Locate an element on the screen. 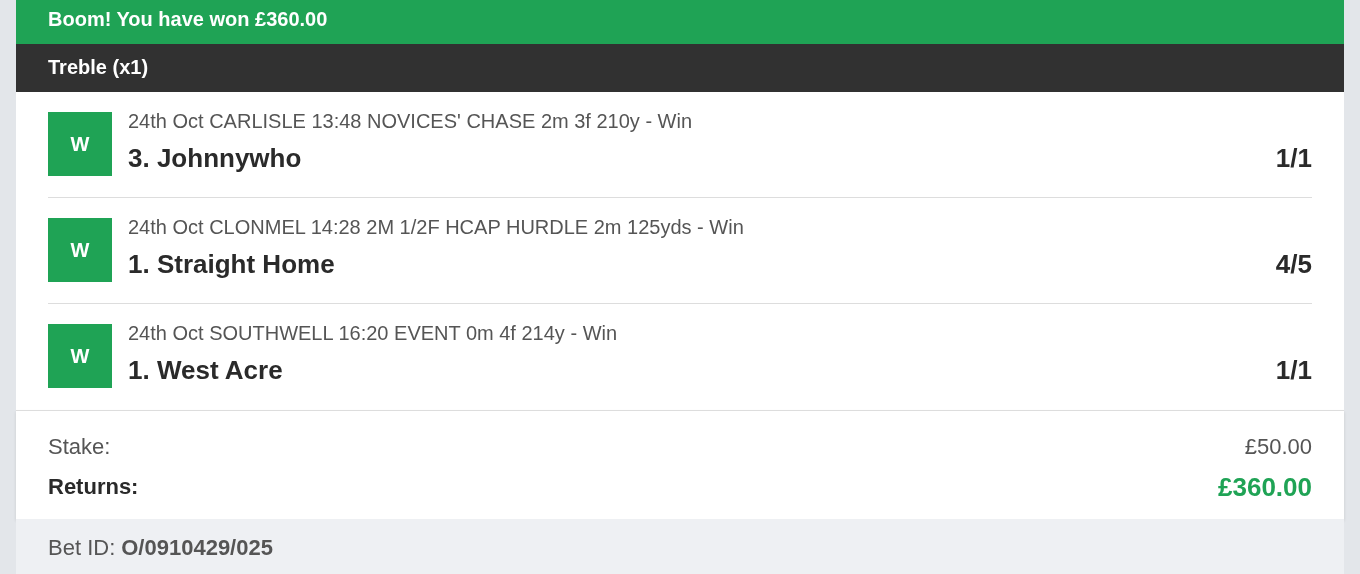 This screenshot has height=574, width=1360. stake-label: Stake: is located at coordinates (79, 447).